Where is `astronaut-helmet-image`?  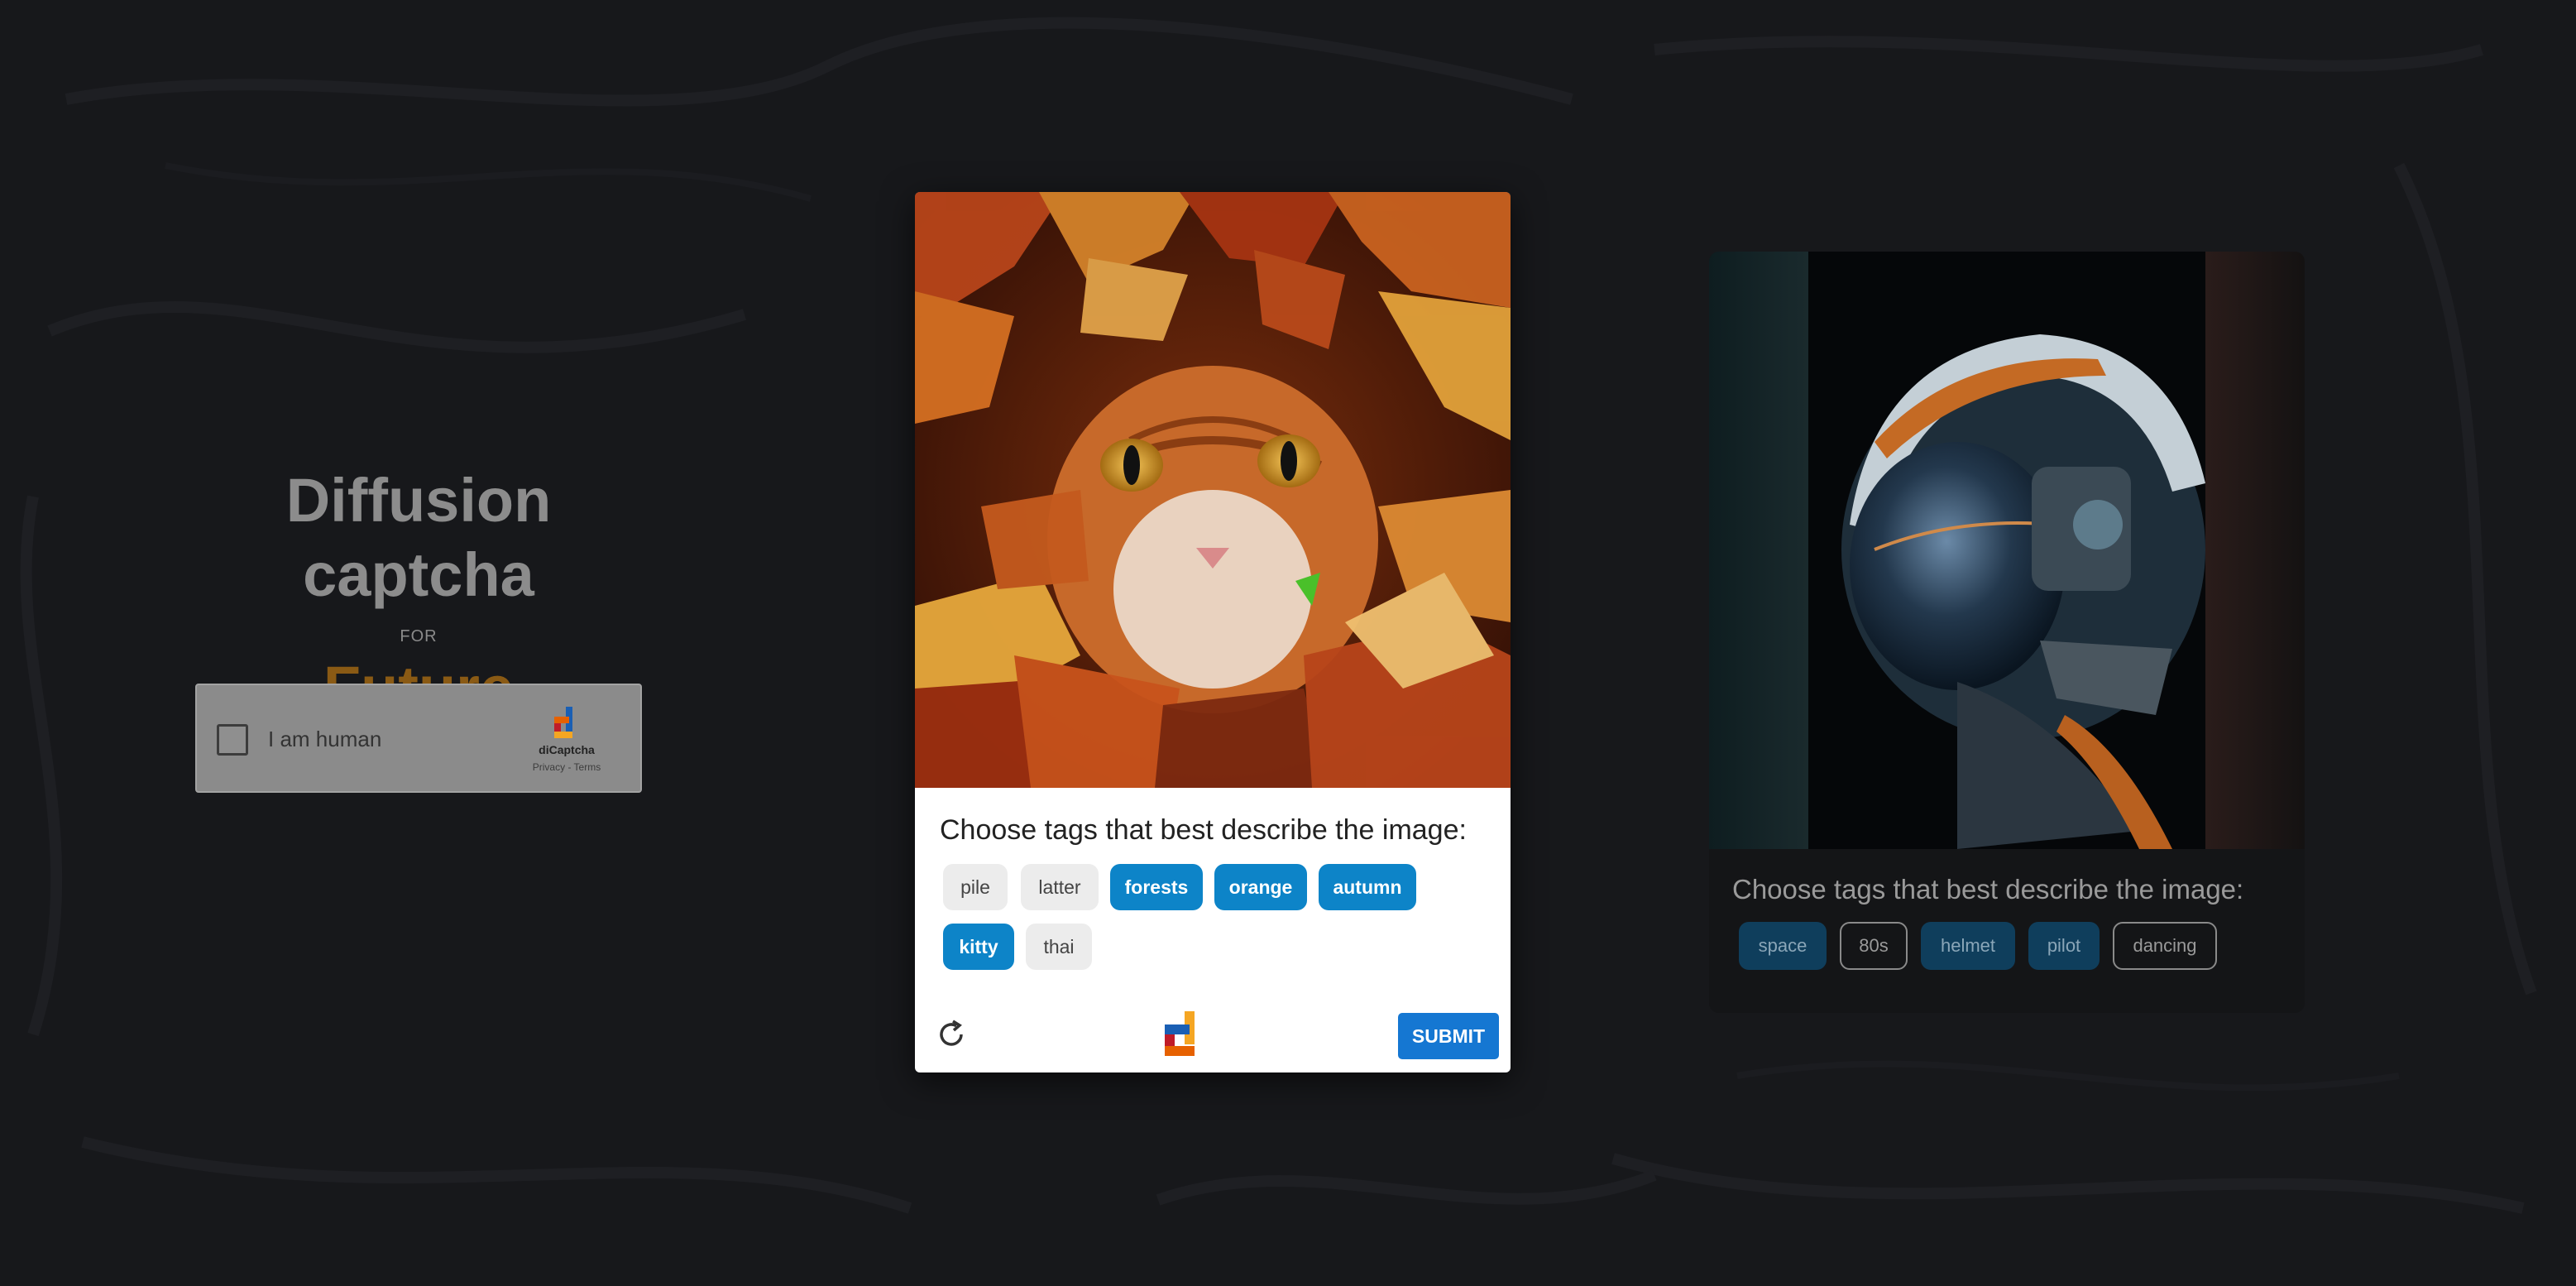 astronaut-helmet-image is located at coordinates (2007, 550).